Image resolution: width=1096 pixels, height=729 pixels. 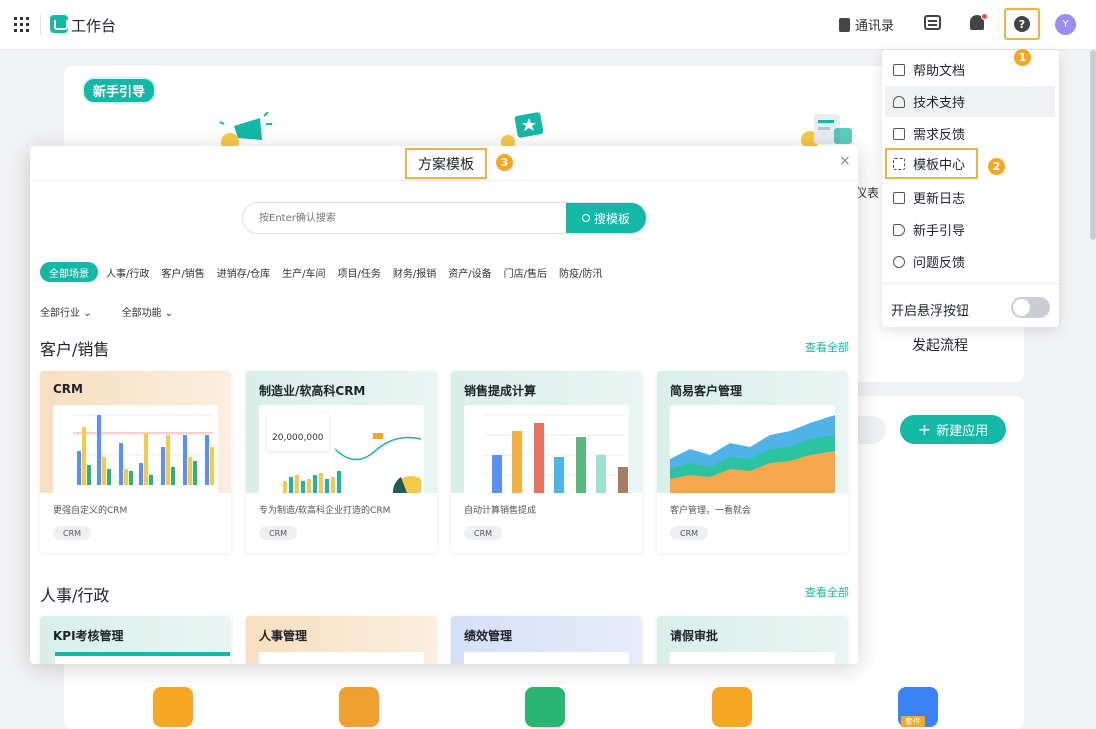 What do you see at coordinates (875, 26) in the screenshot?
I see `contacts-label: 通讯录` at bounding box center [875, 26].